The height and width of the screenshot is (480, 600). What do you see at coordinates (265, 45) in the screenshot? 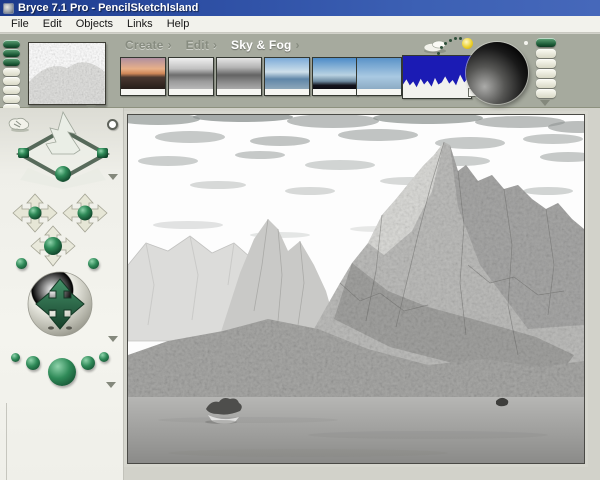
I see `tab-sky-fog: Sky & Fog ›` at bounding box center [265, 45].